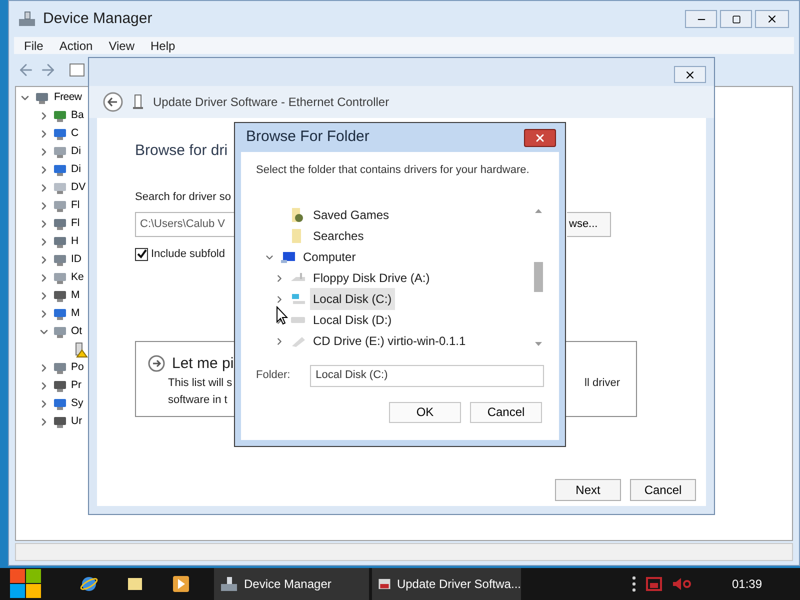 The height and width of the screenshot is (600, 800). What do you see at coordinates (393, 170) in the screenshot?
I see `instruction-text: Select the folder that contains drivers for your hardware.` at bounding box center [393, 170].